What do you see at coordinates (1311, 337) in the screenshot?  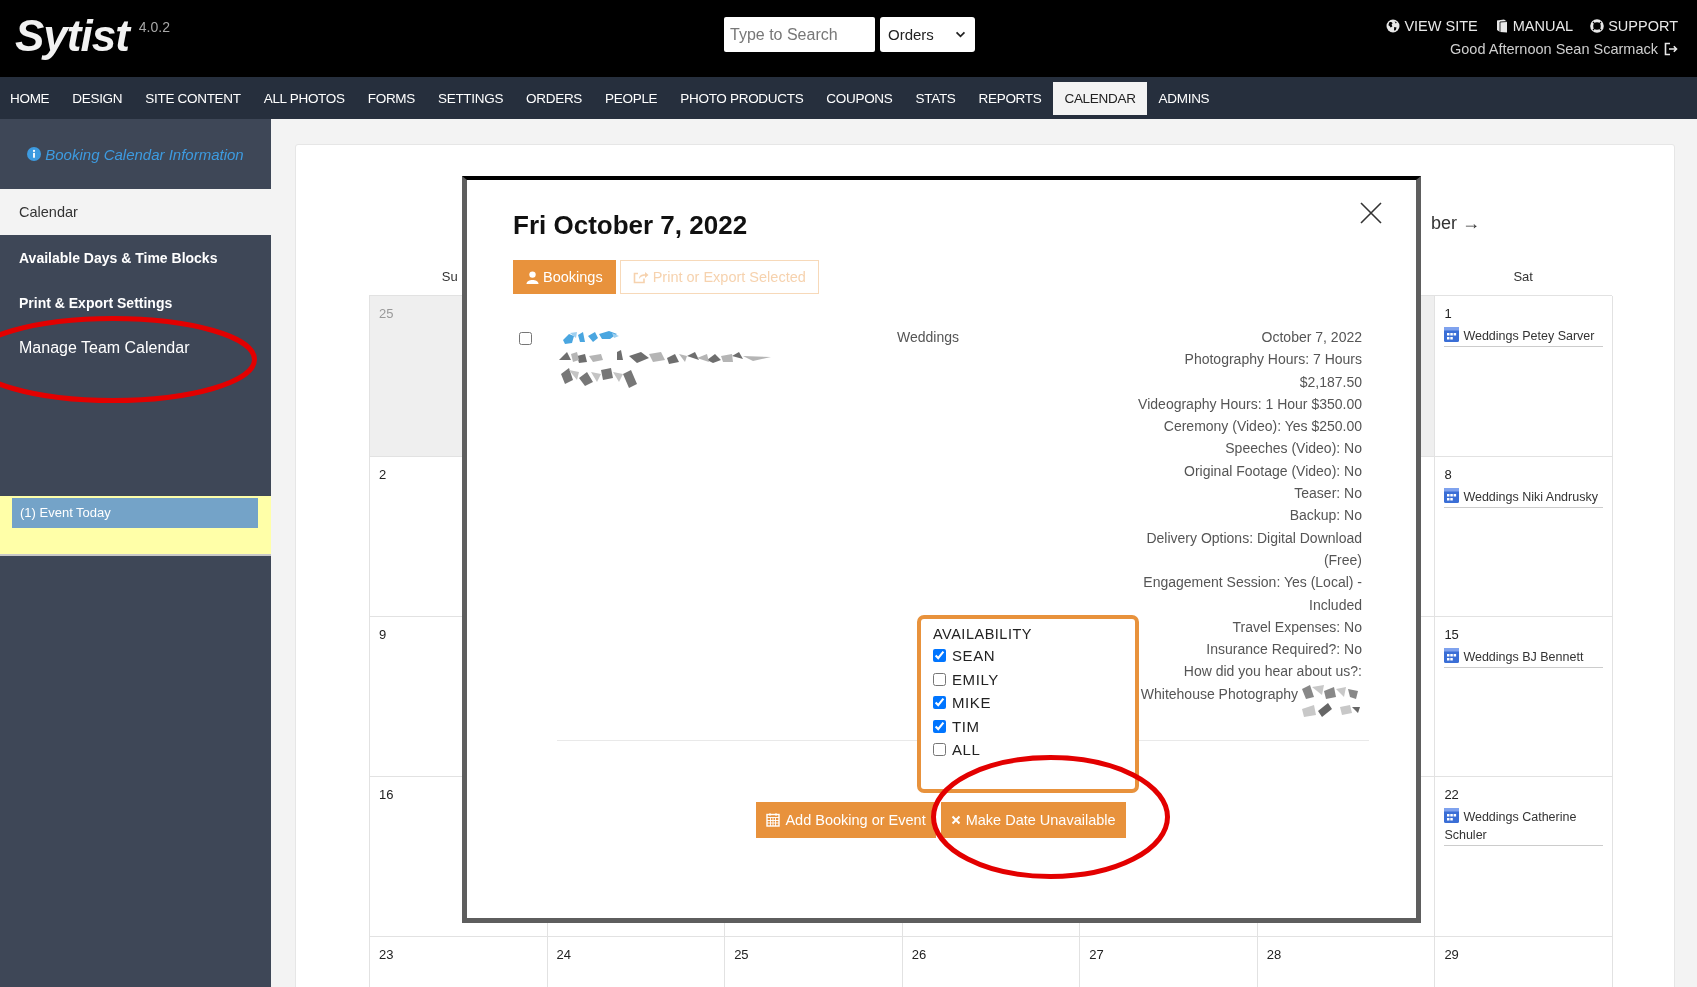 I see `detail-text: October 7, 2022` at bounding box center [1311, 337].